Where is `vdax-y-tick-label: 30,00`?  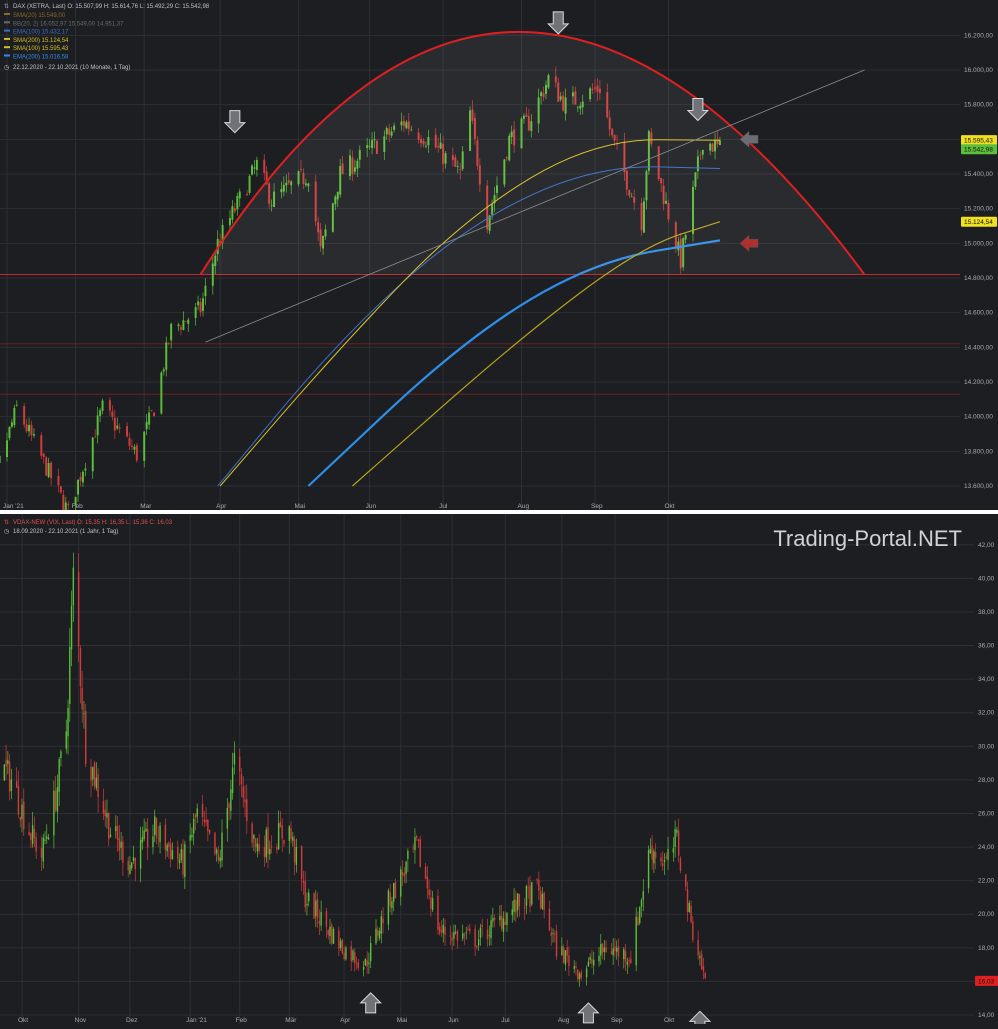
vdax-y-tick-label: 30,00 is located at coordinates (986, 746).